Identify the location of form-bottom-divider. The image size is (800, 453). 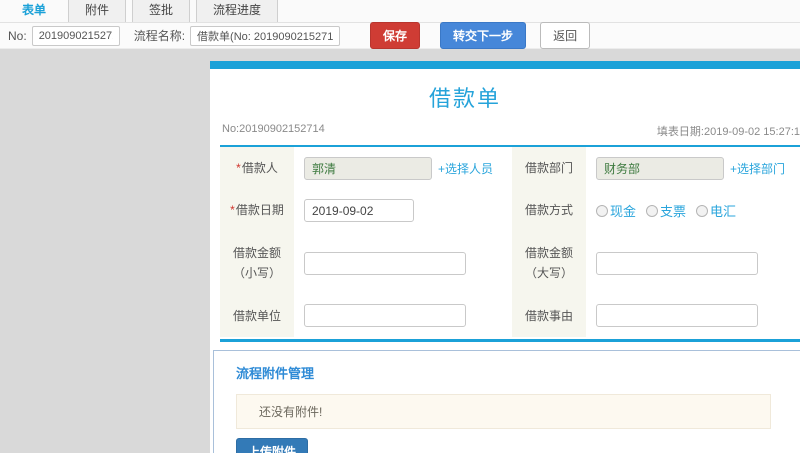
(510, 340).